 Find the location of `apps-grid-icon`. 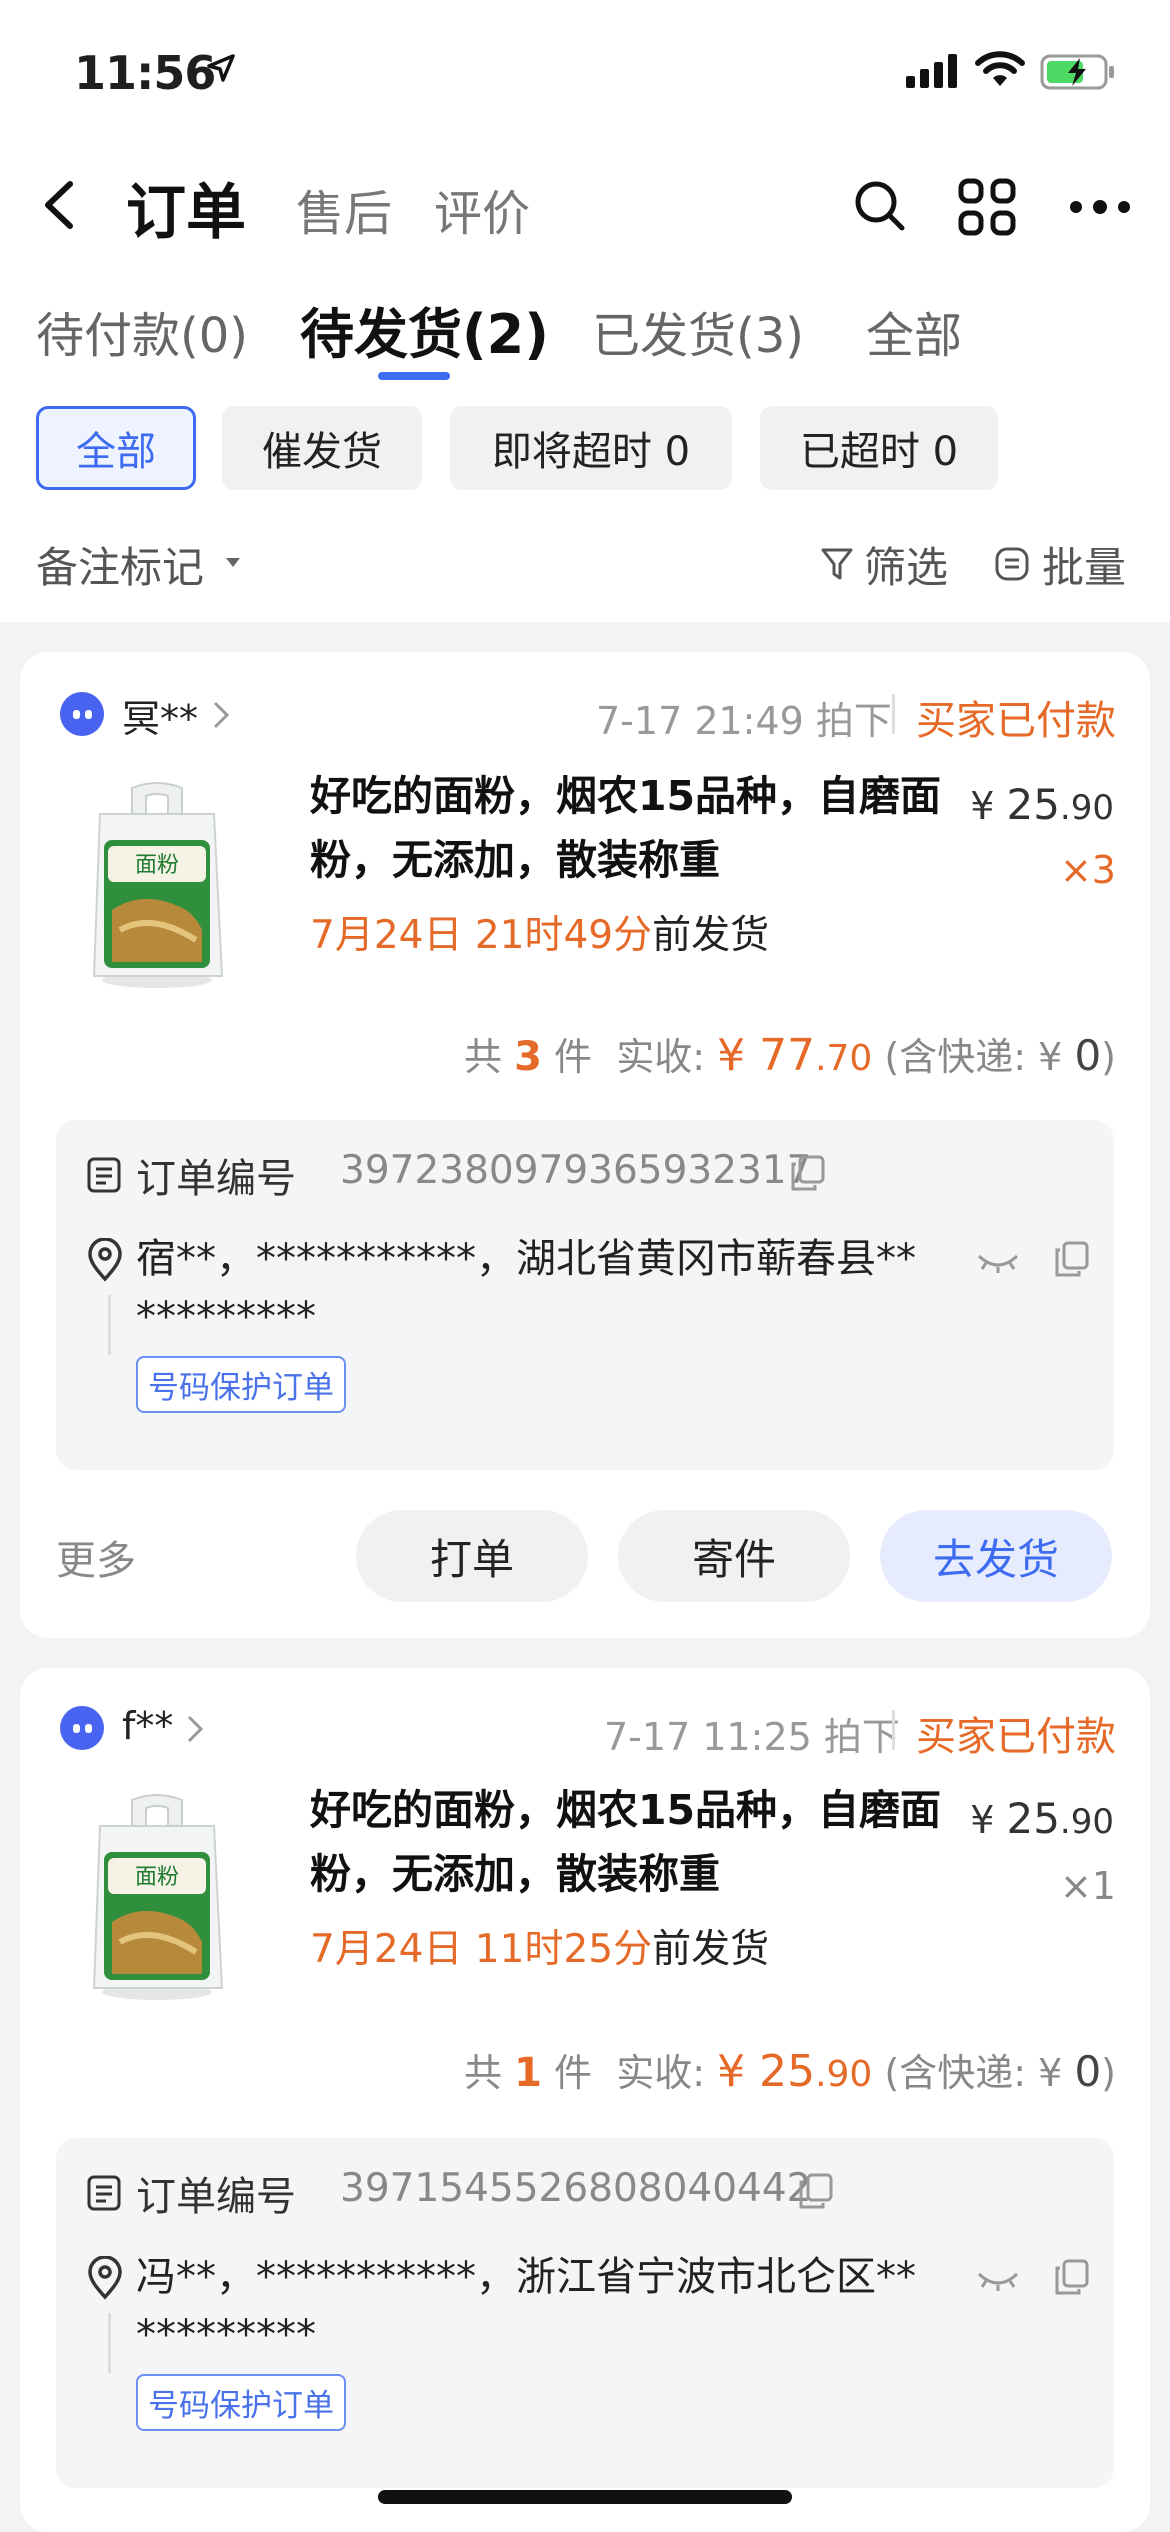

apps-grid-icon is located at coordinates (987, 207).